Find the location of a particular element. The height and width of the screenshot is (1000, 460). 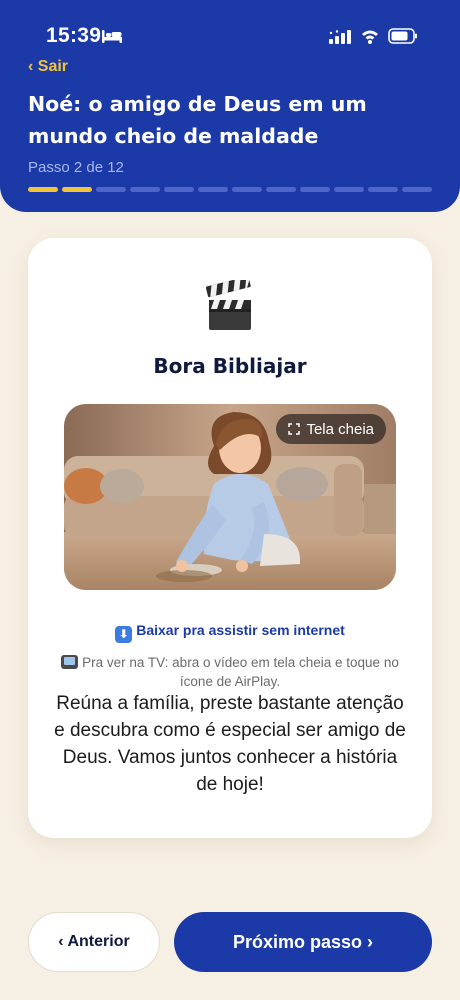

battery-icon is located at coordinates (402, 36).